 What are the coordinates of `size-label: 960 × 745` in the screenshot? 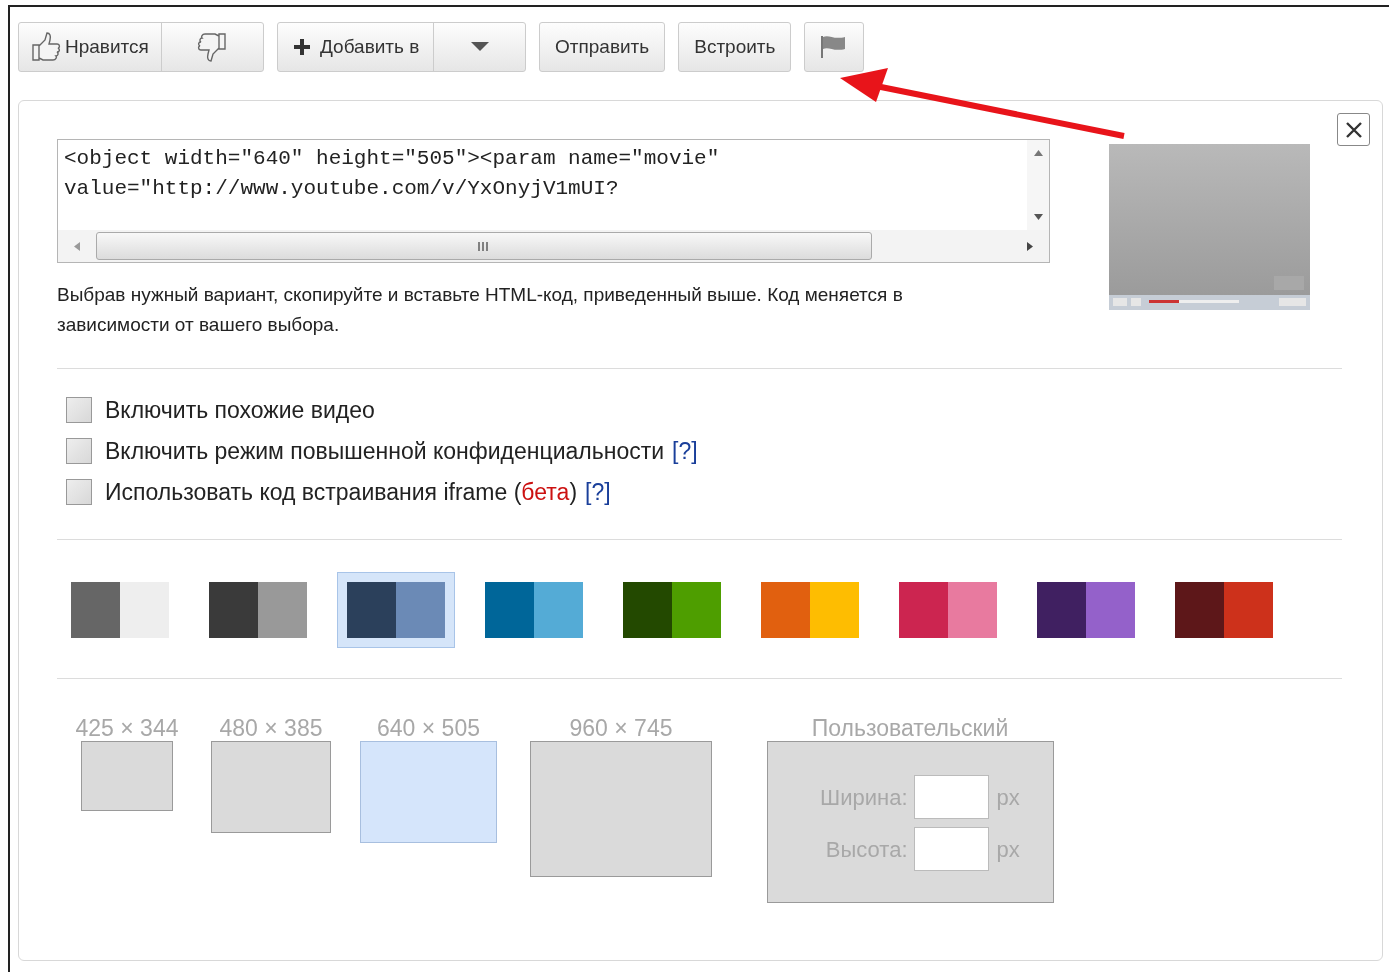 It's located at (621, 728).